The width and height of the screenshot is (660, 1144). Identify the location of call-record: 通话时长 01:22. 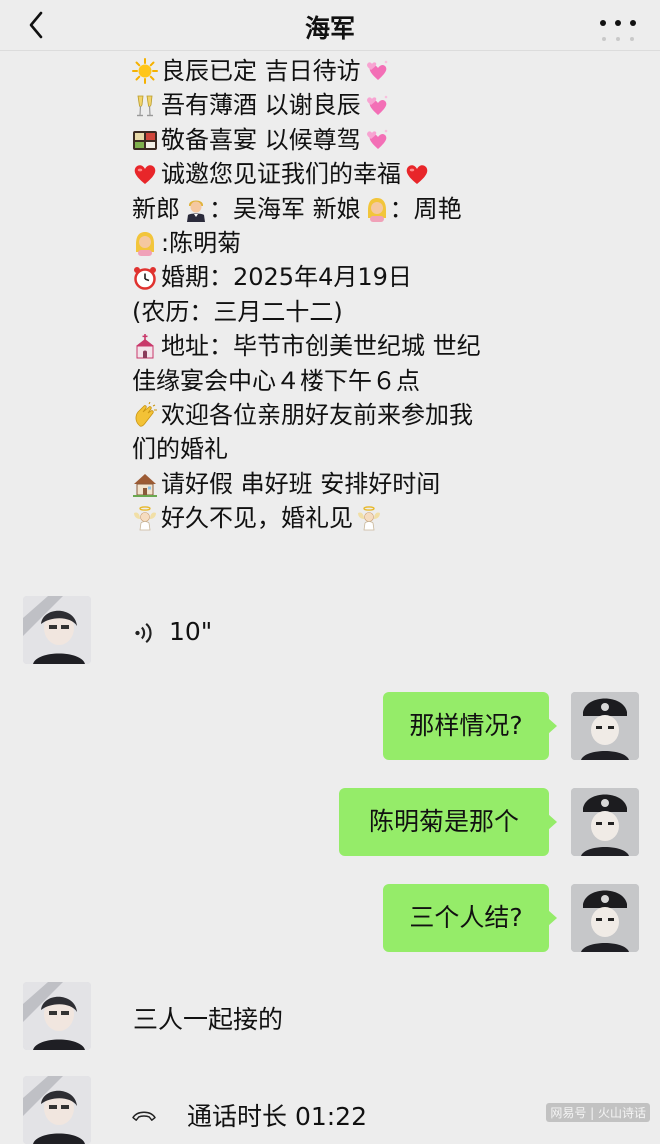
(249, 1115).